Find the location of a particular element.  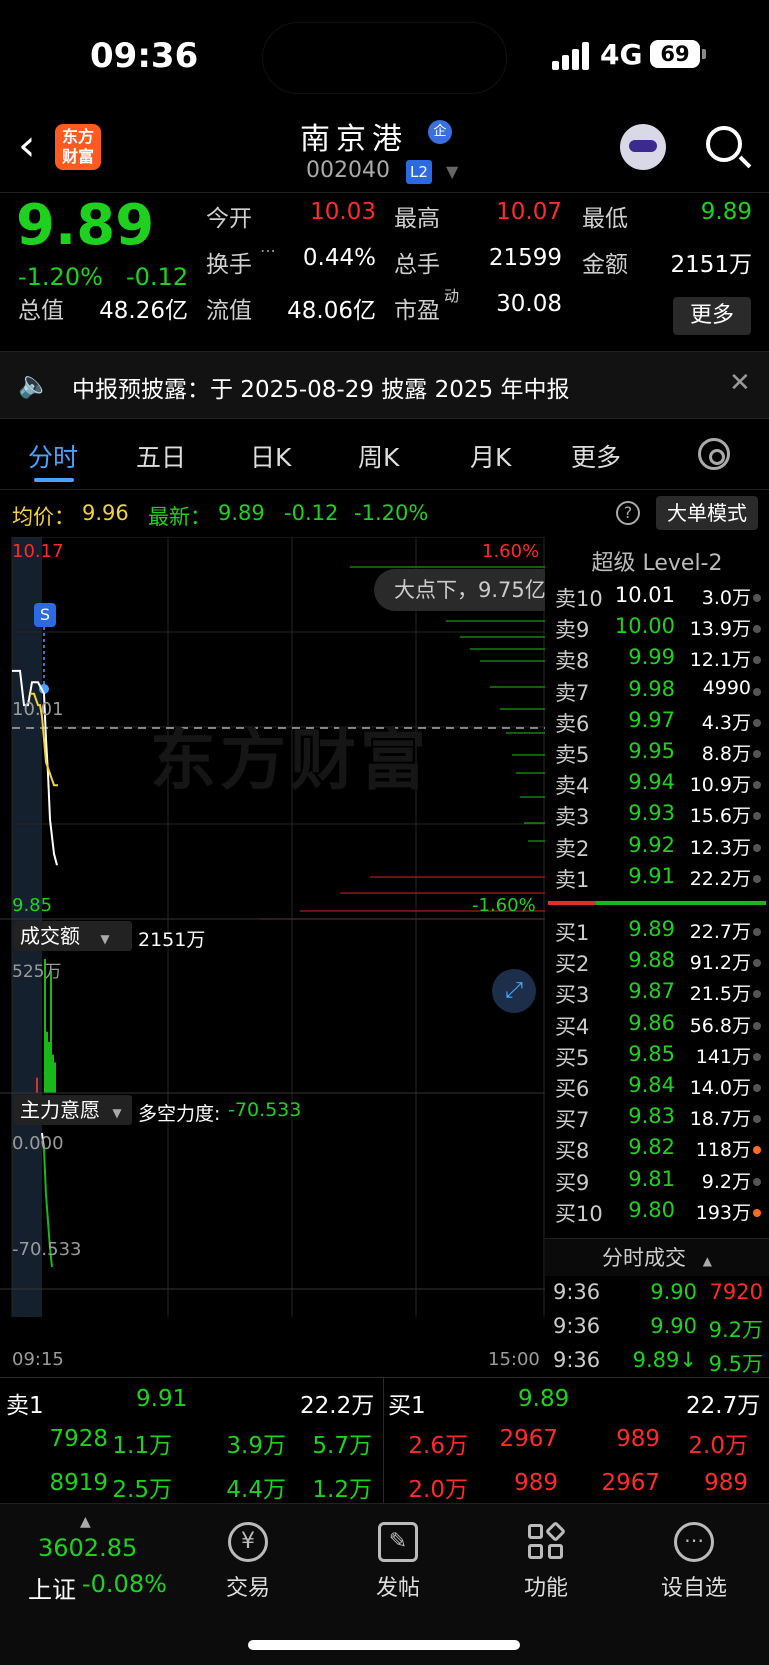

info-icon: ⋯ is located at coordinates (268, 250).